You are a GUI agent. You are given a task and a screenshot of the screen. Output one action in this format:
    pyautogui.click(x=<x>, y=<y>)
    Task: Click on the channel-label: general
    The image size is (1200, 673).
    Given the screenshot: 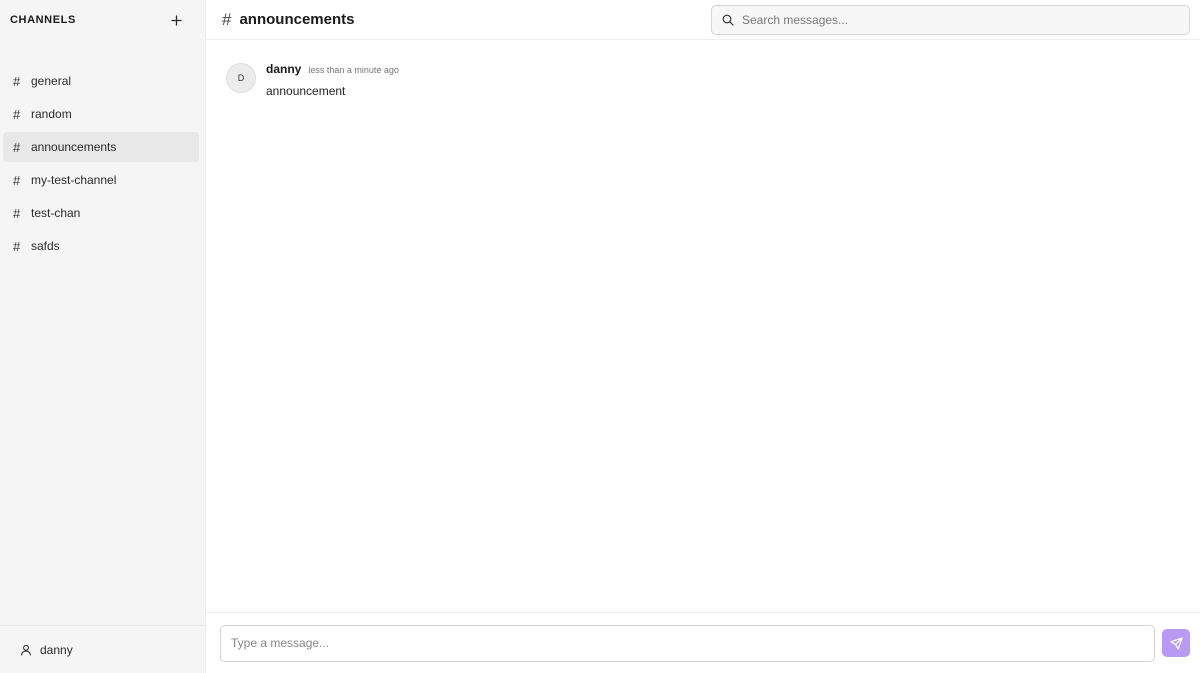 What is the action you would take?
    pyautogui.click(x=51, y=81)
    